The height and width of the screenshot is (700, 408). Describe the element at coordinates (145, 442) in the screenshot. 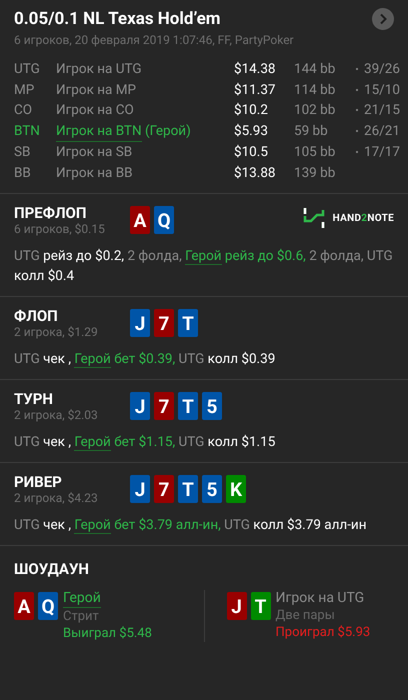

I see `action-log: UTG чек , Герой бет $1.15, UTG колл $1.15` at that location.